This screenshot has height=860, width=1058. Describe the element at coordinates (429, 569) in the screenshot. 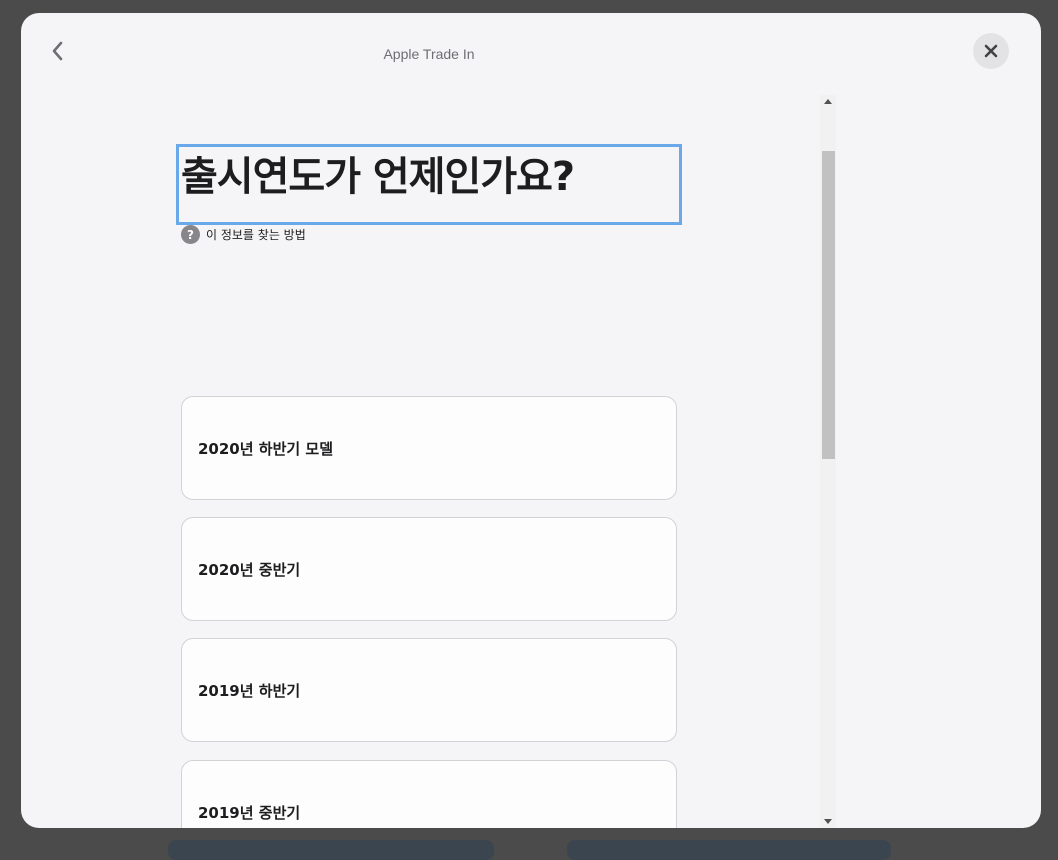

I see `option-2020-mid: 2020년 중반기` at that location.